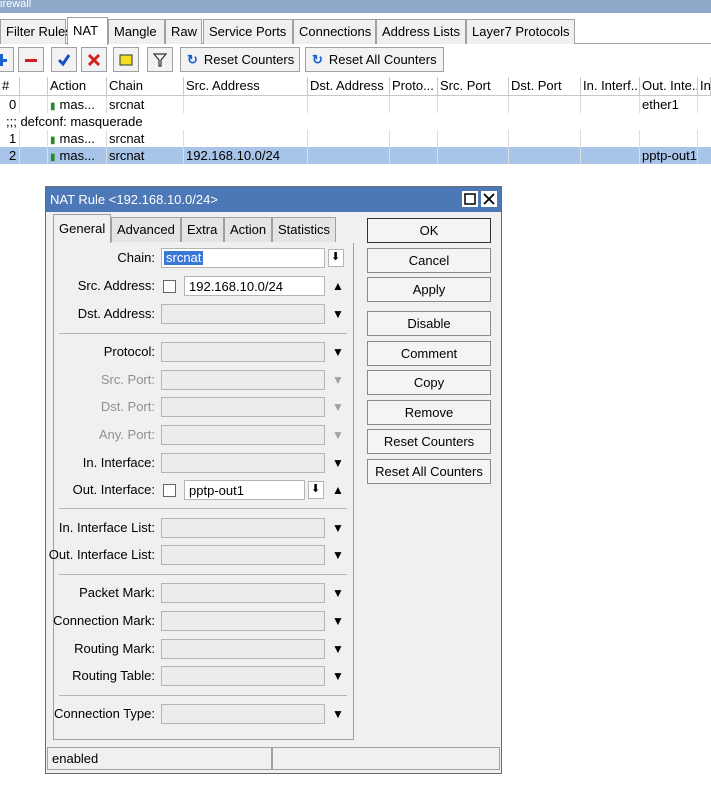 This screenshot has height=800, width=711. I want to click on col-header-num: #, so click(10, 86).